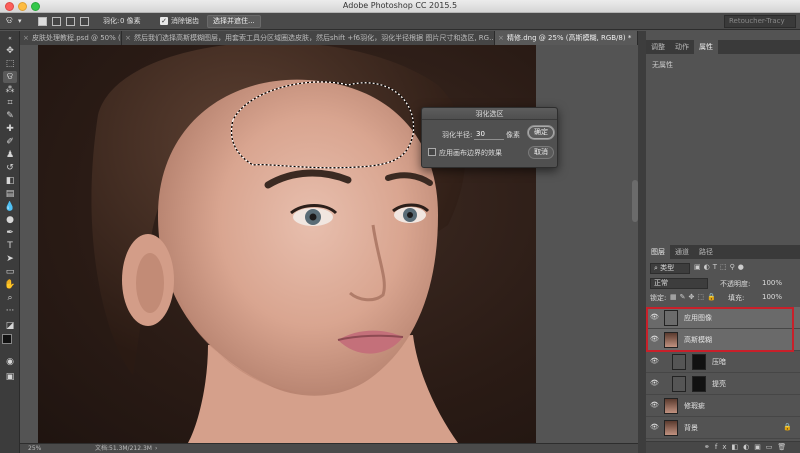 Image resolution: width=800 pixels, height=453 pixels. Describe the element at coordinates (10, 311) in the screenshot. I see `more-tools-icon: ···` at that location.